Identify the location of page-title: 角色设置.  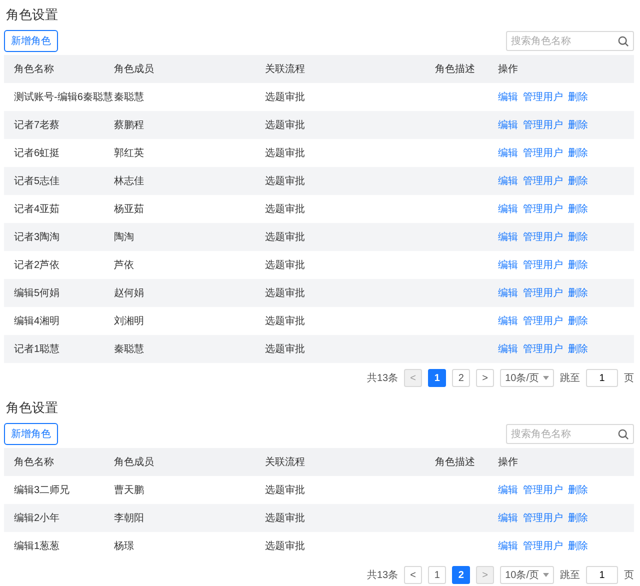
(32, 408).